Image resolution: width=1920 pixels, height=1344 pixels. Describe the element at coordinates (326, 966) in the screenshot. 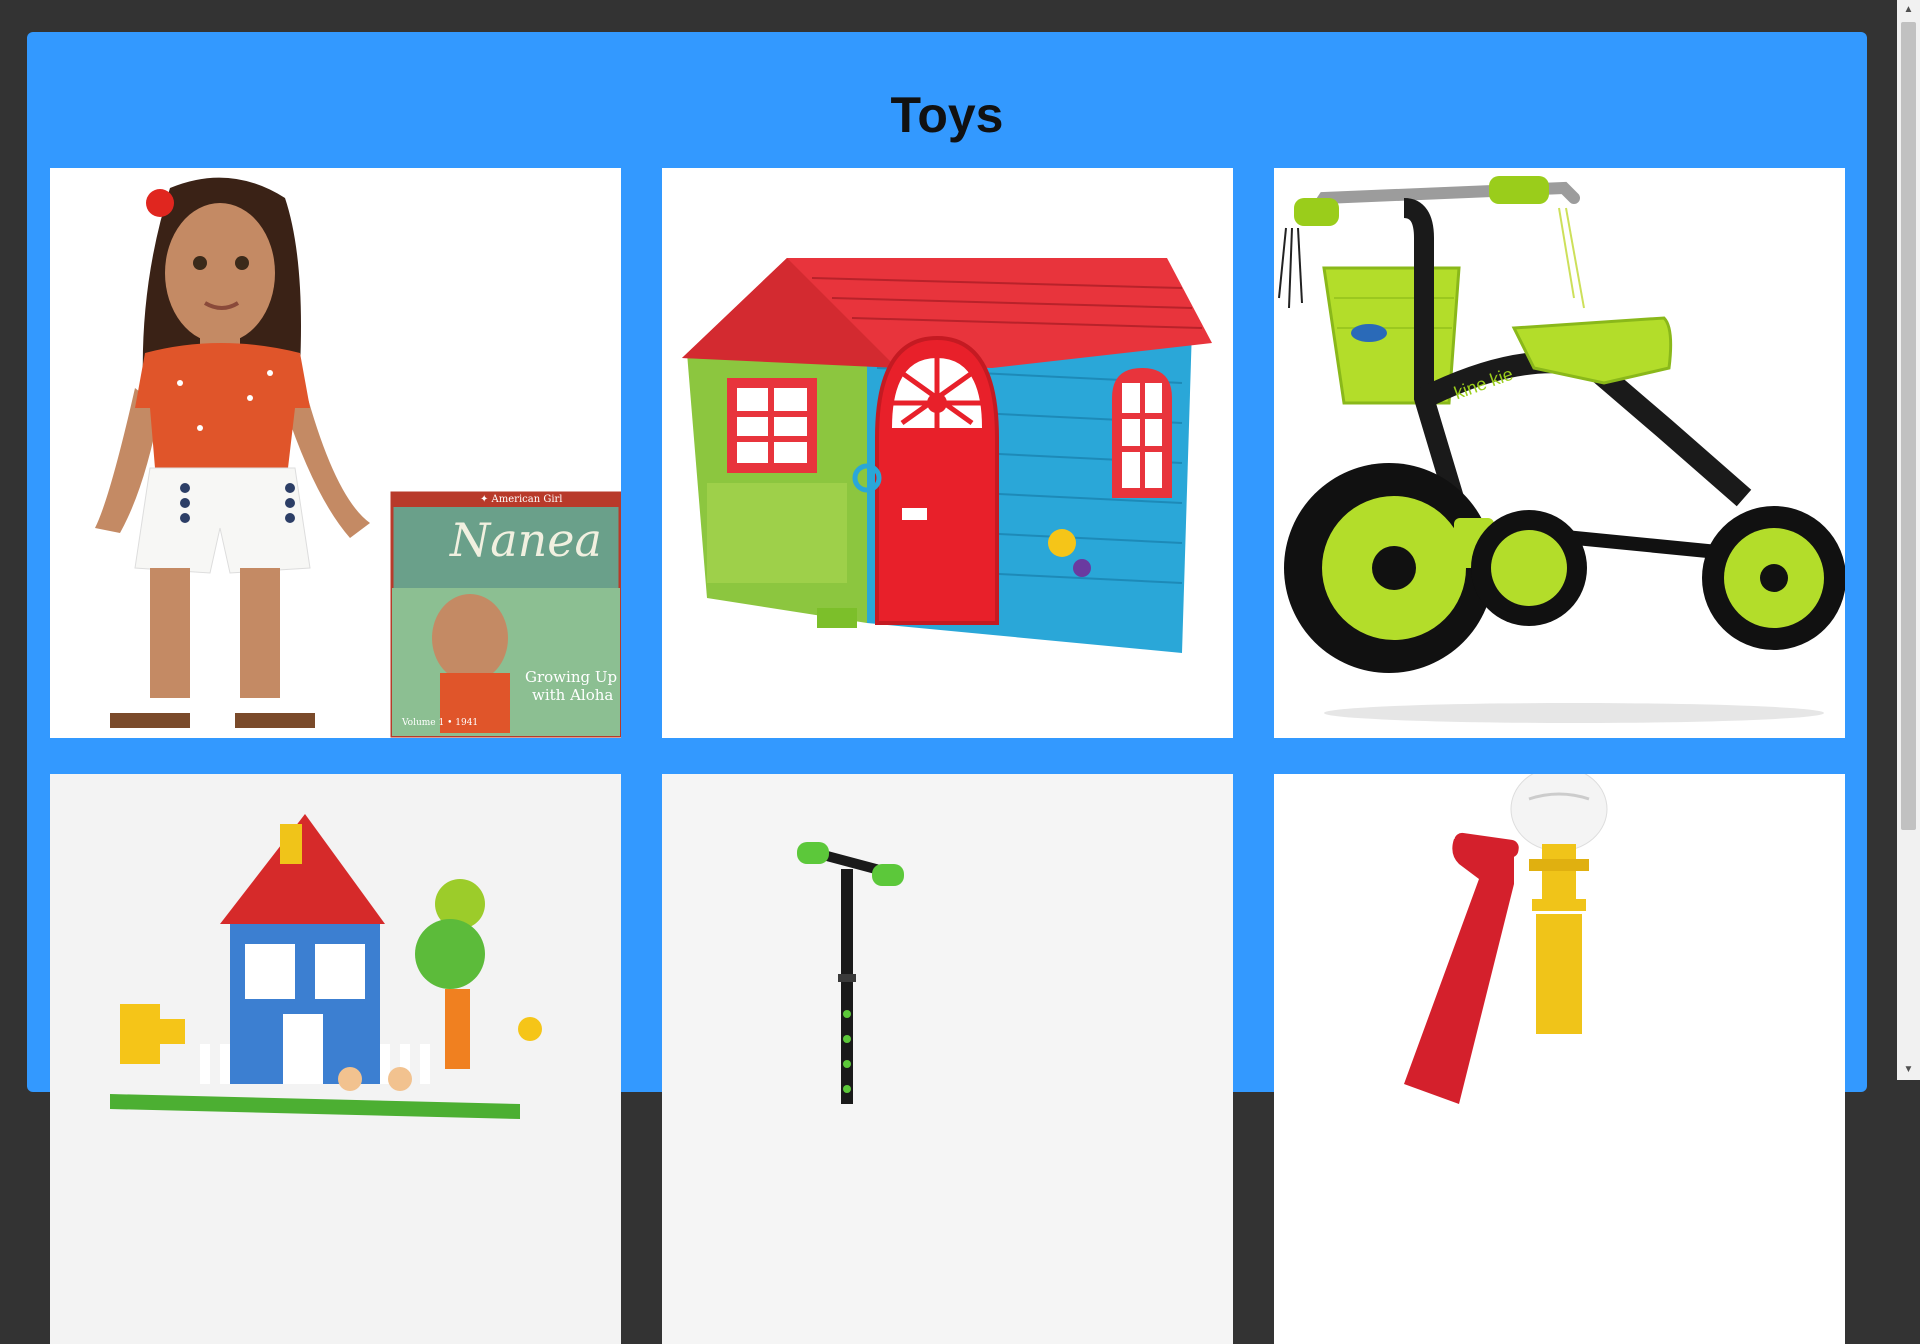

I see `blocks-image` at that location.